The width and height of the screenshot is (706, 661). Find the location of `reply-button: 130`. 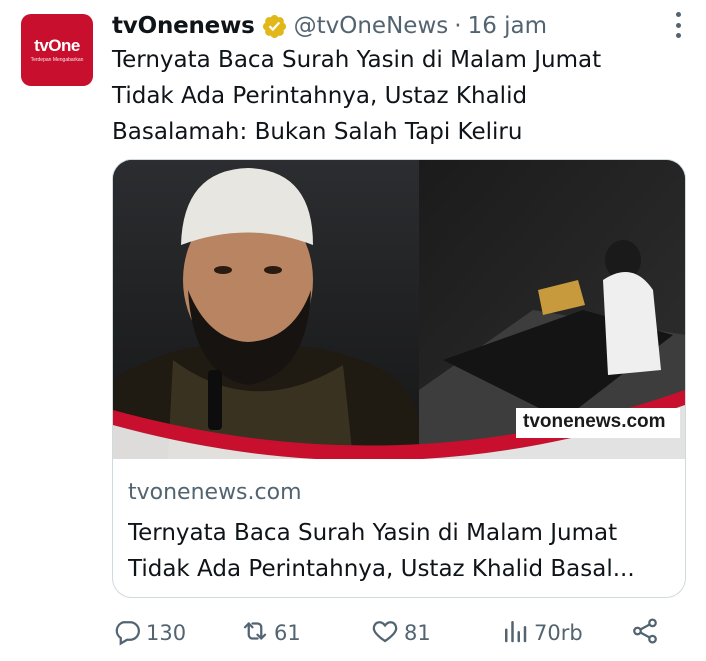

reply-button: 130 is located at coordinates (149, 633).